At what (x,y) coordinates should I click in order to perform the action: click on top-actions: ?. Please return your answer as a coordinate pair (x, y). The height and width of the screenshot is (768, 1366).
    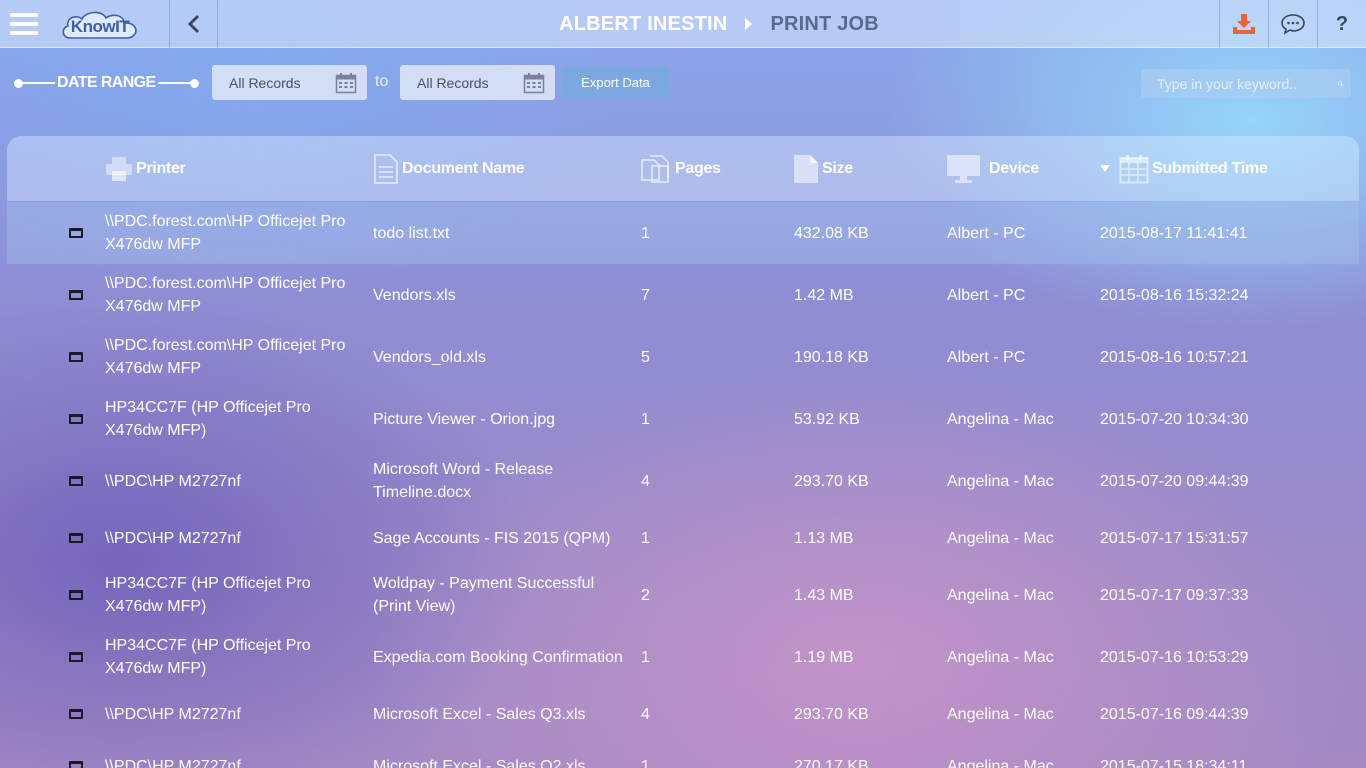
    Looking at the image, I should click on (1292, 24).